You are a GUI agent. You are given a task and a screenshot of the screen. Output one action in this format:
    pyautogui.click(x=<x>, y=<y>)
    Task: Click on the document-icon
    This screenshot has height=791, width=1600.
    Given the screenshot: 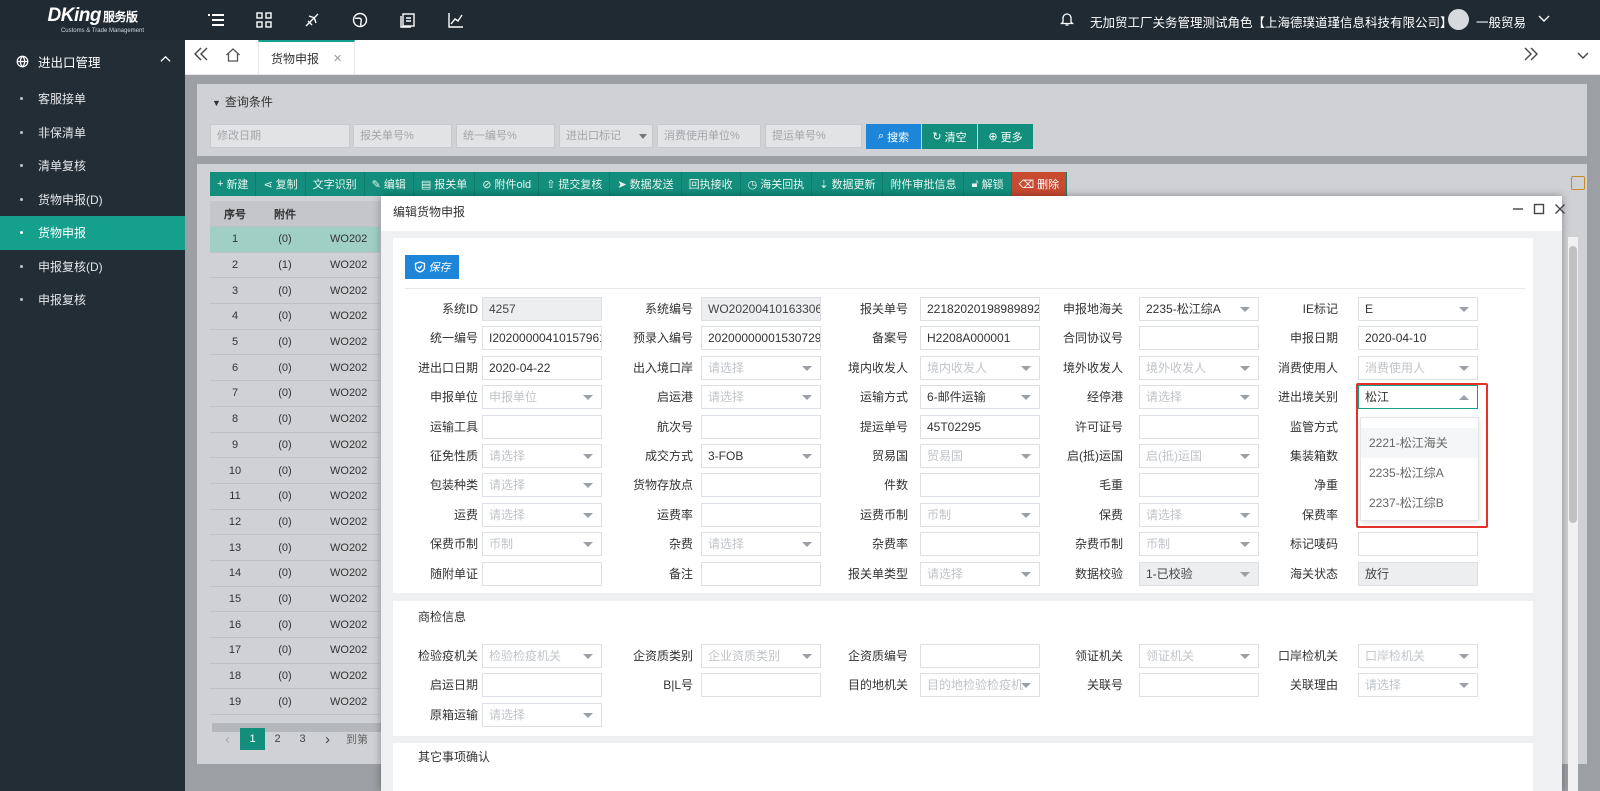 What is the action you would take?
    pyautogui.click(x=408, y=20)
    